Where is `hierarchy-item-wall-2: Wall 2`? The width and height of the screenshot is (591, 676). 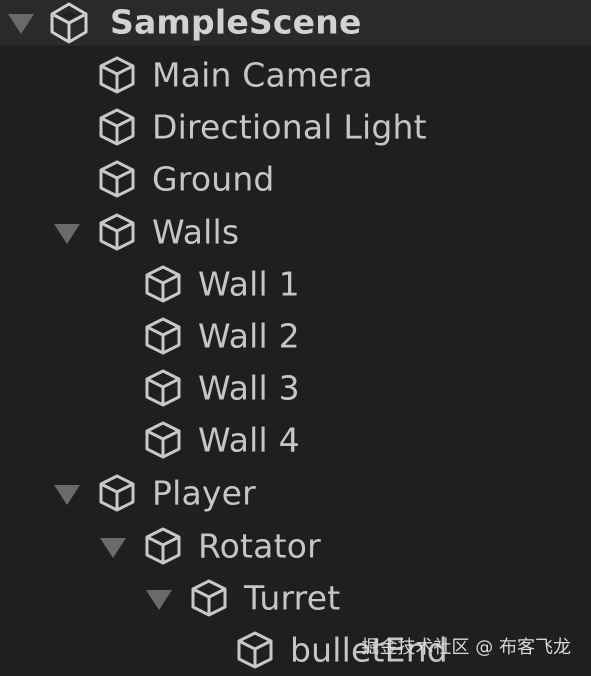
hierarchy-item-wall-2: Wall 2 is located at coordinates (295, 336).